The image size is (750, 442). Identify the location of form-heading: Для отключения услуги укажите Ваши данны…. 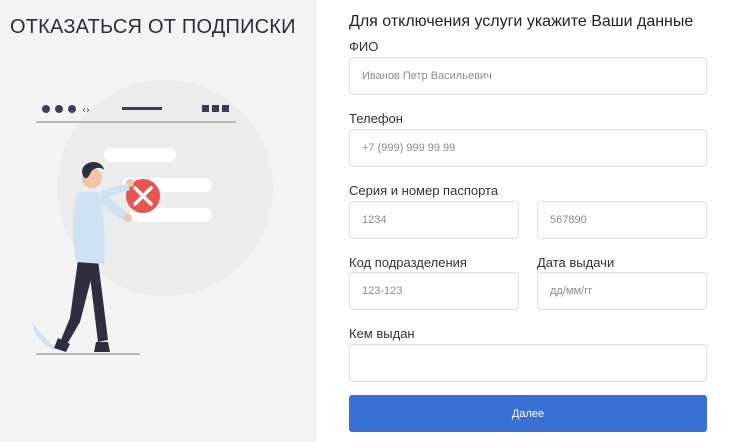
(521, 21).